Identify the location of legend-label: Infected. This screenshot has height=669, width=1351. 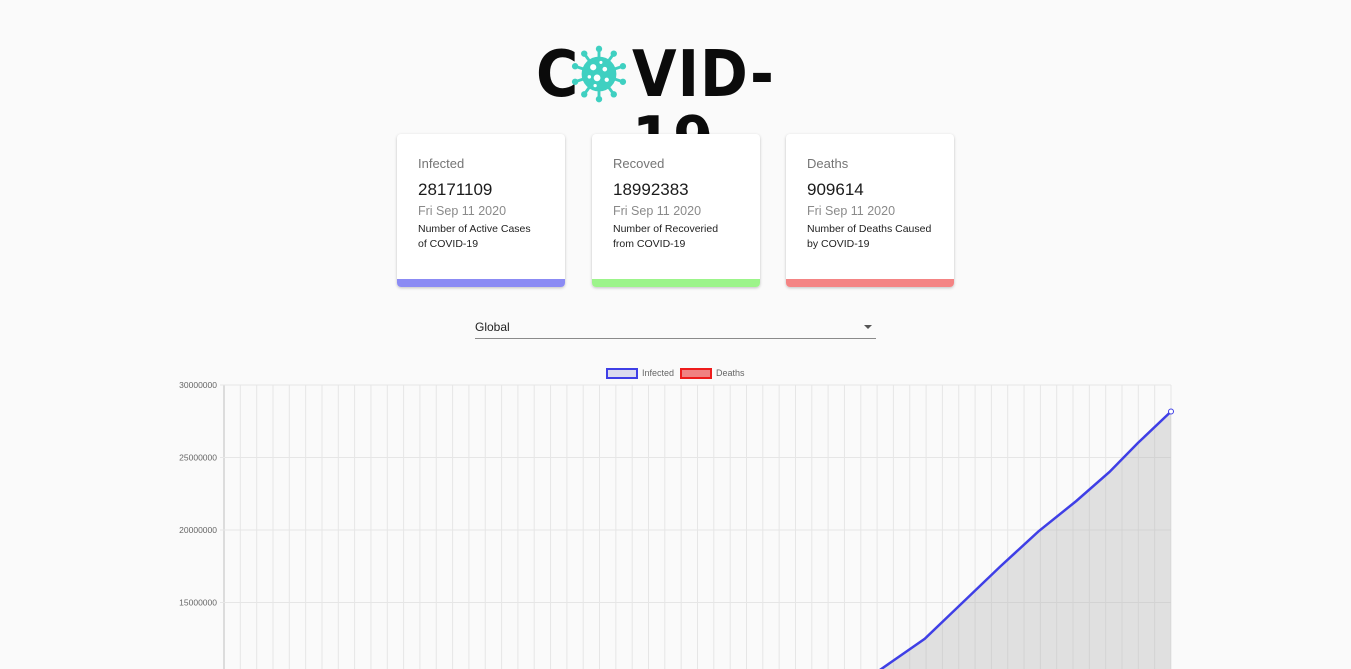
(658, 373).